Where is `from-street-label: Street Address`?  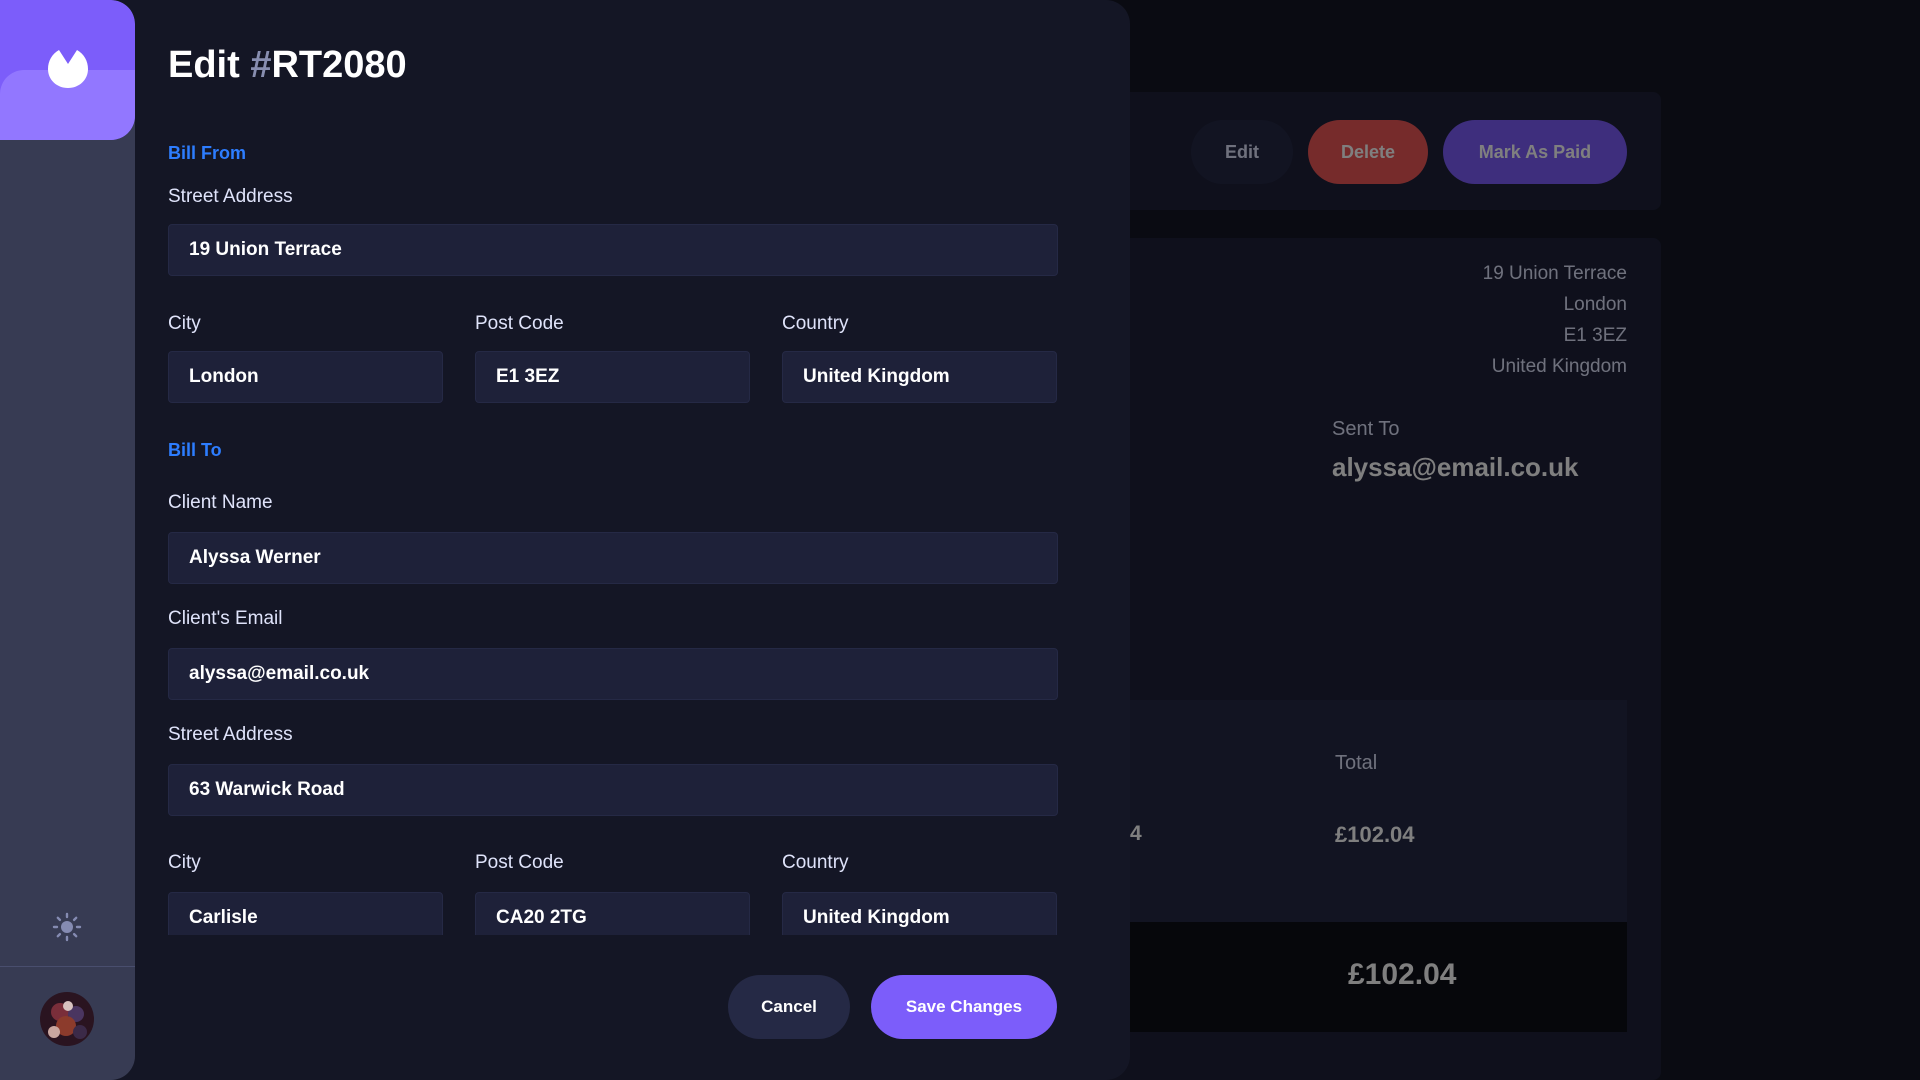 from-street-label: Street Address is located at coordinates (230, 196).